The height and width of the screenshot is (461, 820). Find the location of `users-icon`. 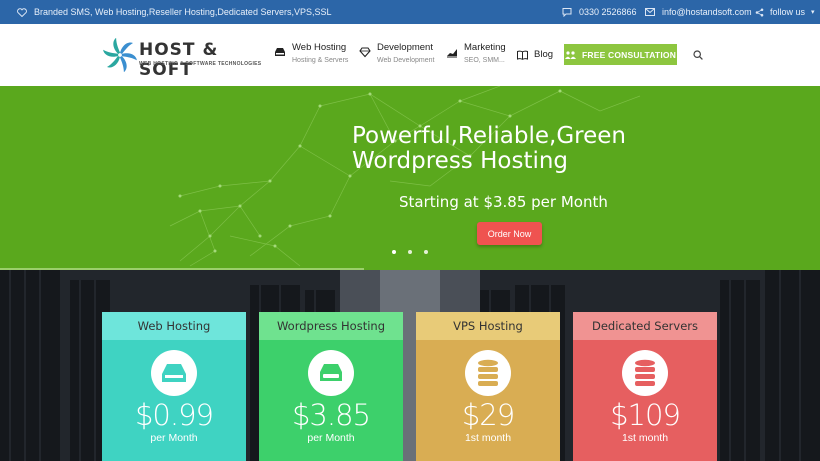

users-icon is located at coordinates (570, 54).